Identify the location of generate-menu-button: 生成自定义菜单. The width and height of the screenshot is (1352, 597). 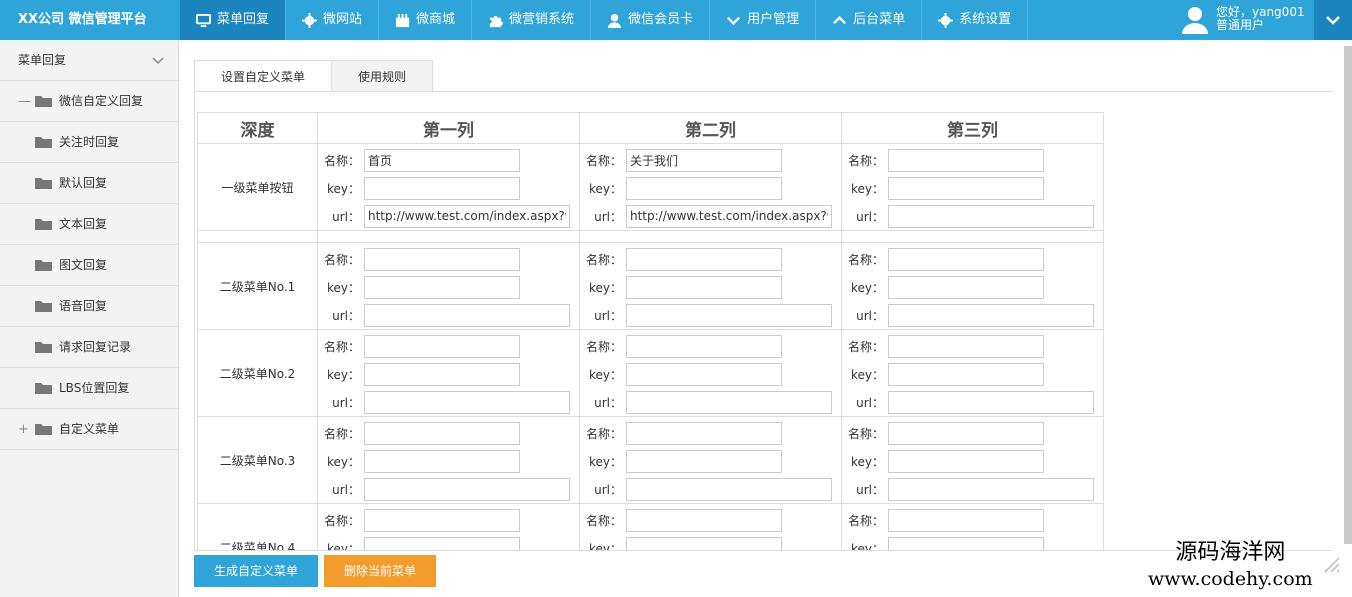
(256, 571).